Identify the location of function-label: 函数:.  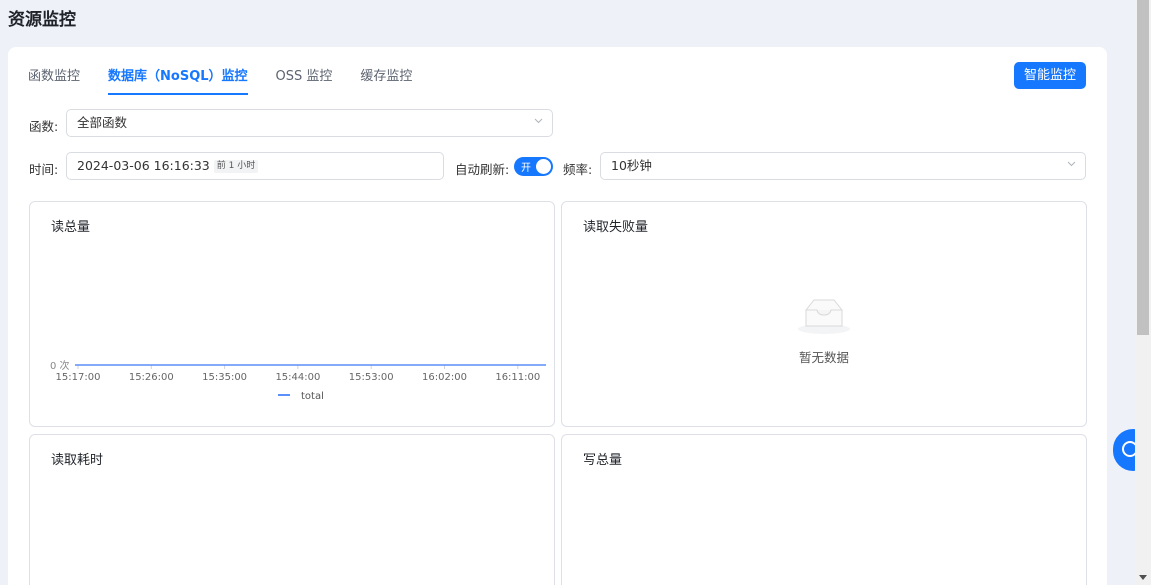
(44, 126).